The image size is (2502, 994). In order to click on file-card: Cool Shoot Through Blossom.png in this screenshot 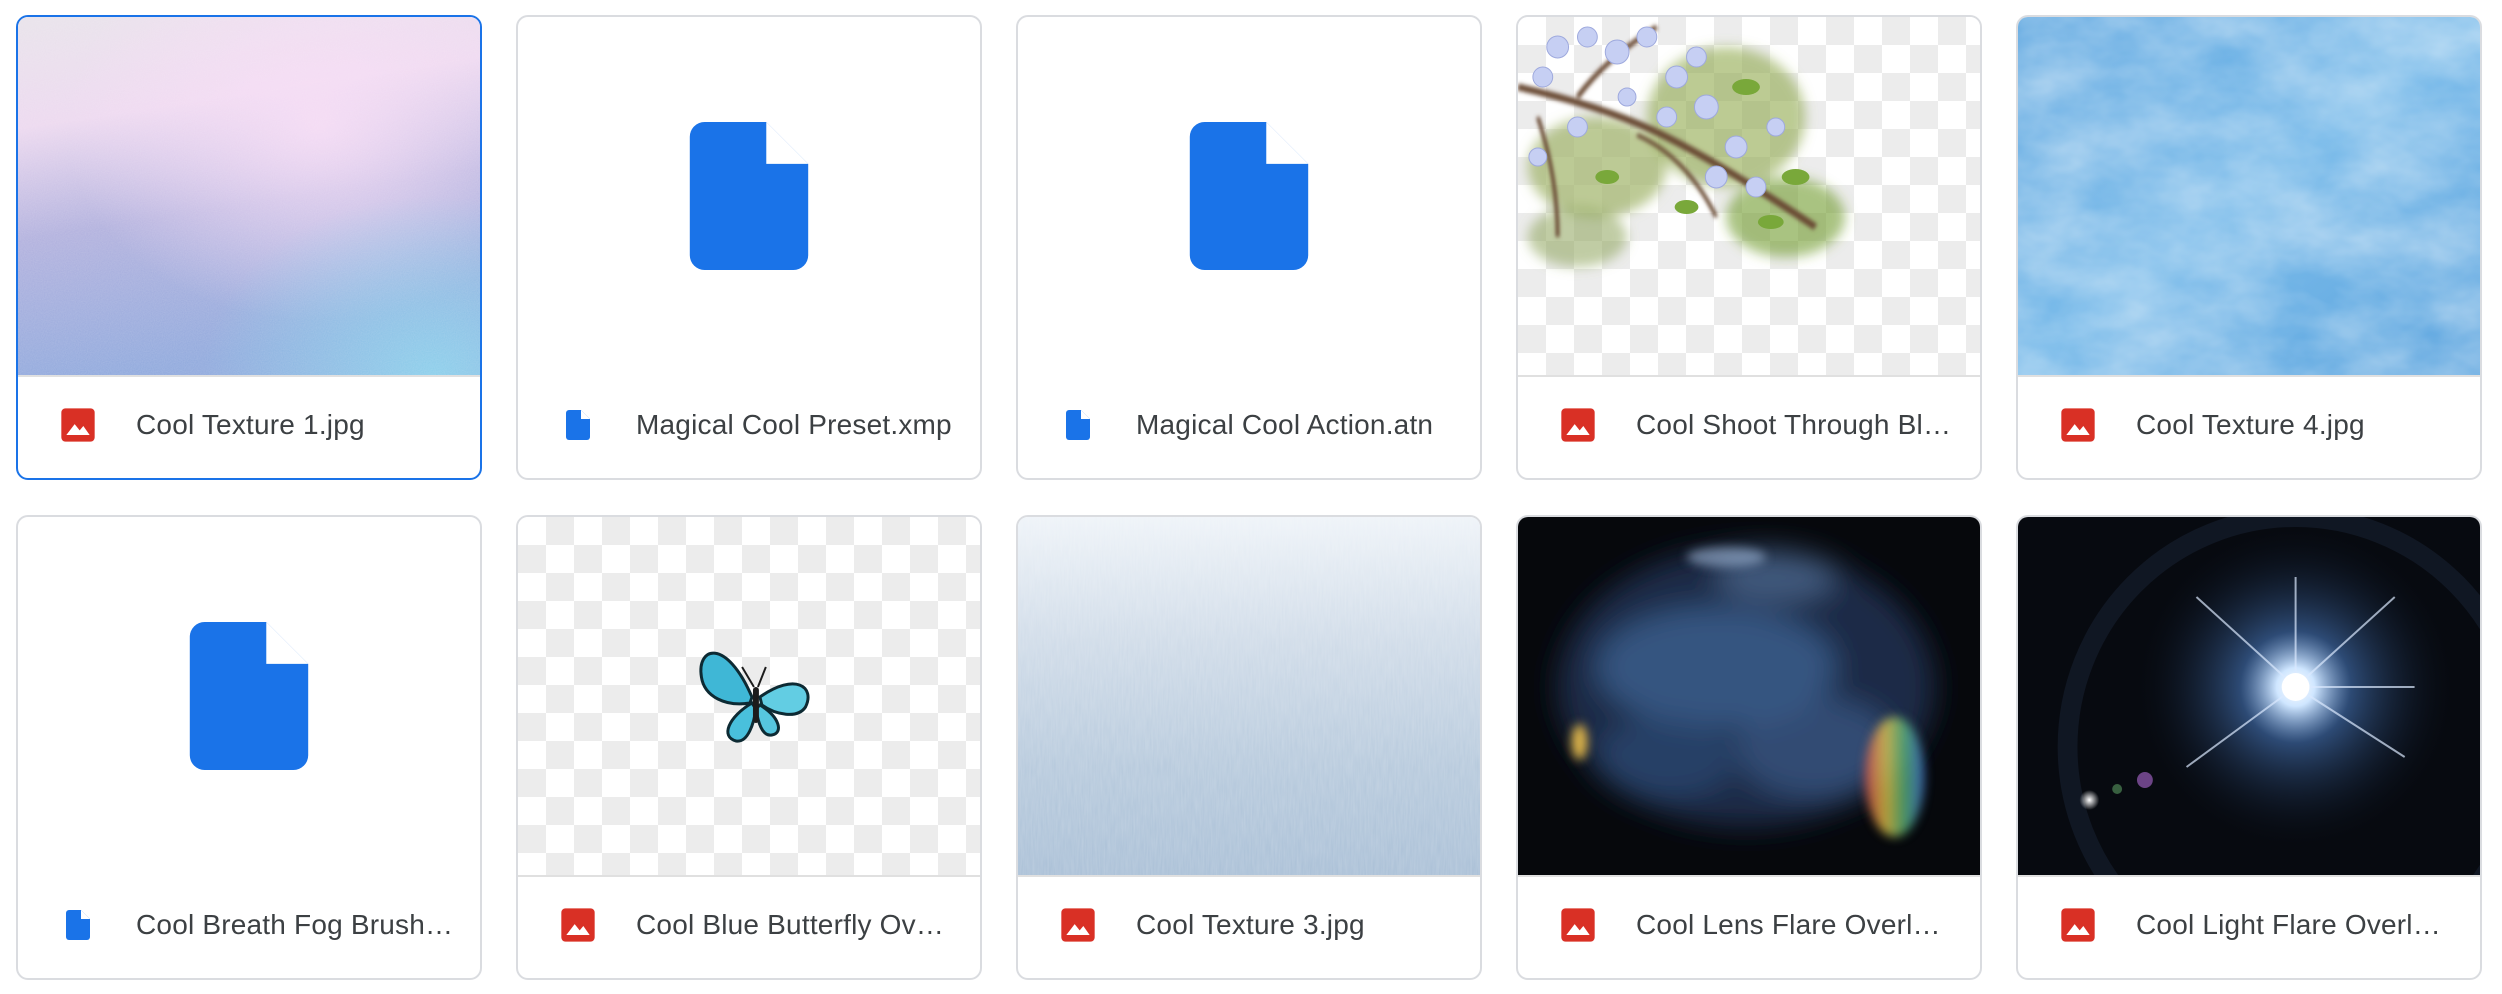, I will do `click(1749, 247)`.